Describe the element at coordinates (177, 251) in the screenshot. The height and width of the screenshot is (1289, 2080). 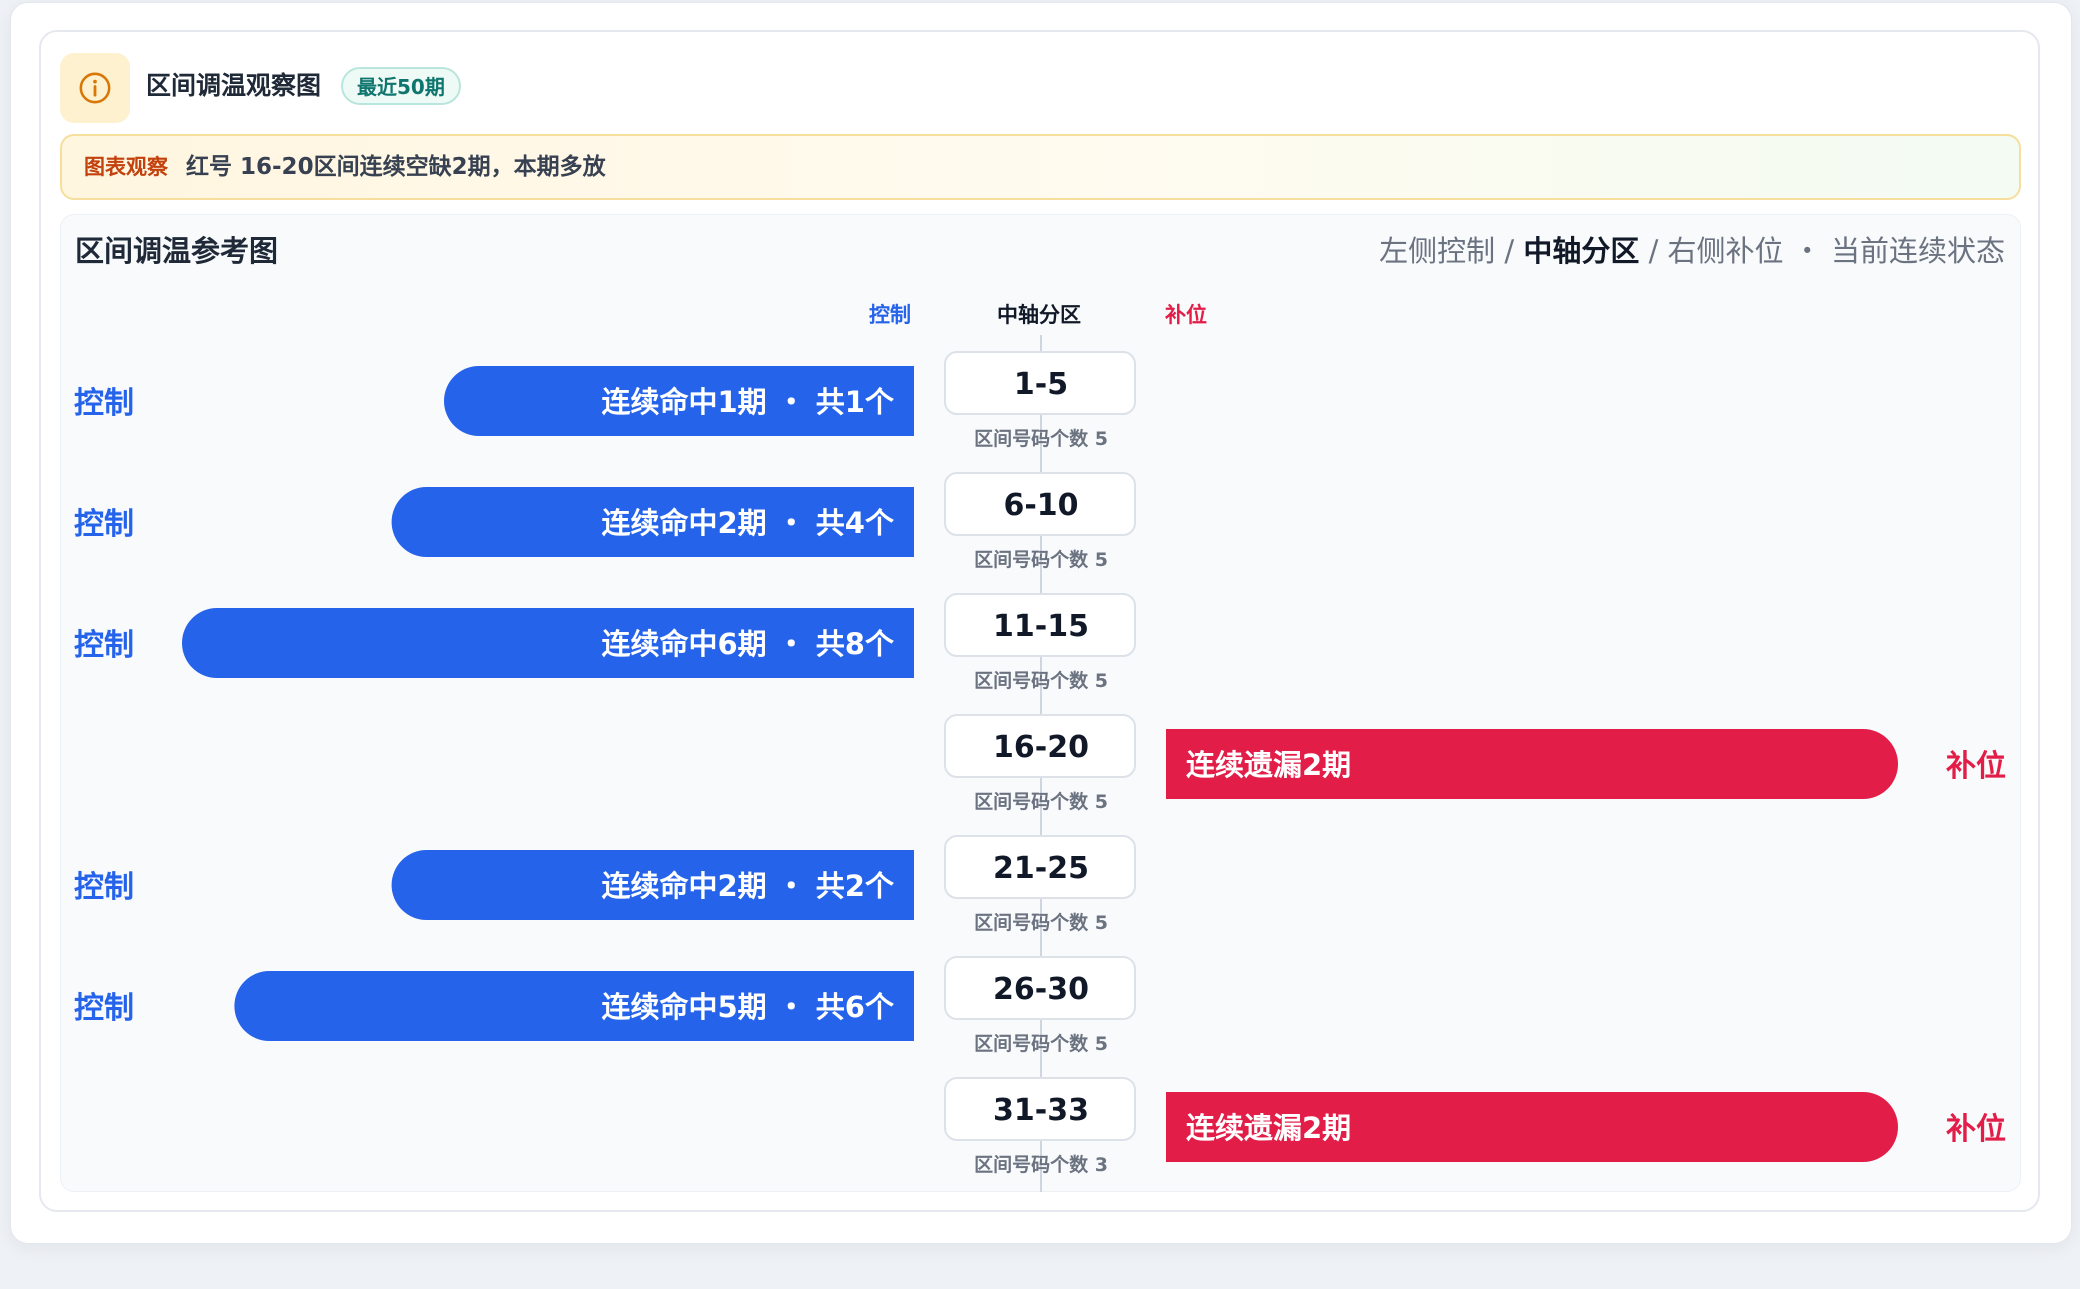
I see `panel-title: 区间调温参考图` at that location.